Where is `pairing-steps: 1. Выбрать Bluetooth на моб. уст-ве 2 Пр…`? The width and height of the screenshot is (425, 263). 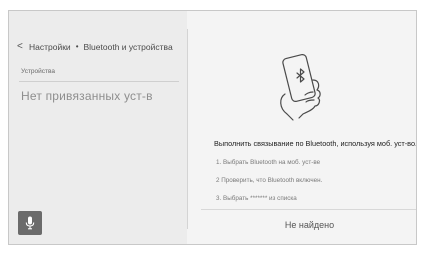 pairing-steps: 1. Выбрать Bluetooth на моб. уст-ве 2 Пр… is located at coordinates (269, 186).